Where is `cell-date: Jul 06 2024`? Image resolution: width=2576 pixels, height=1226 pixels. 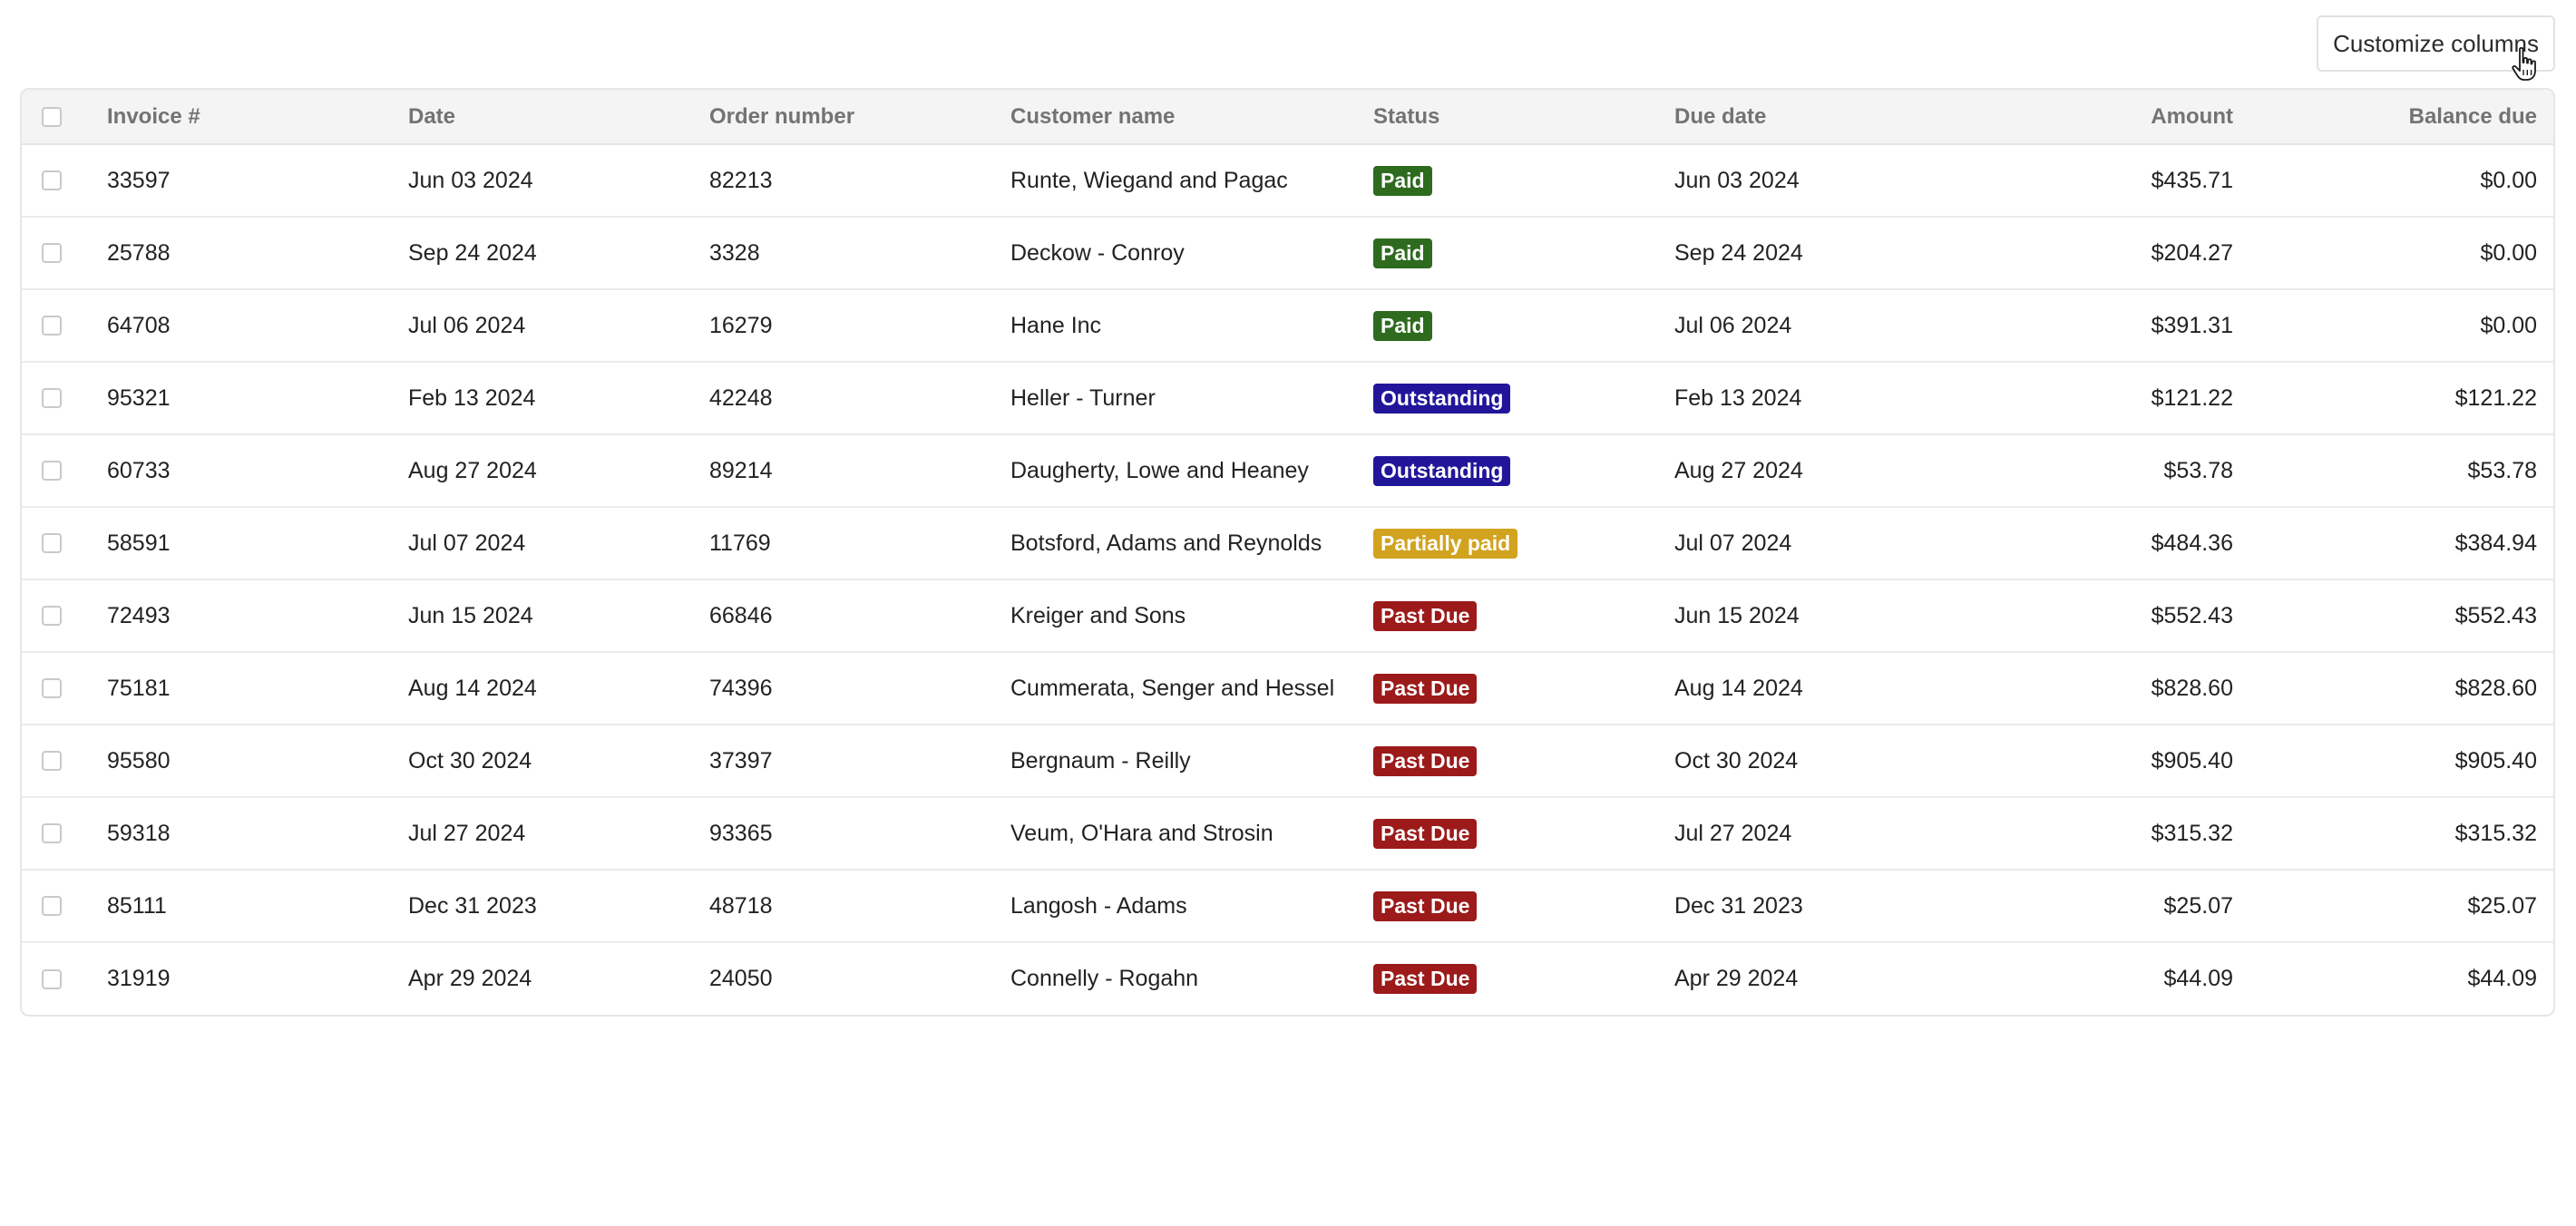
cell-date: Jul 06 2024 is located at coordinates (558, 325).